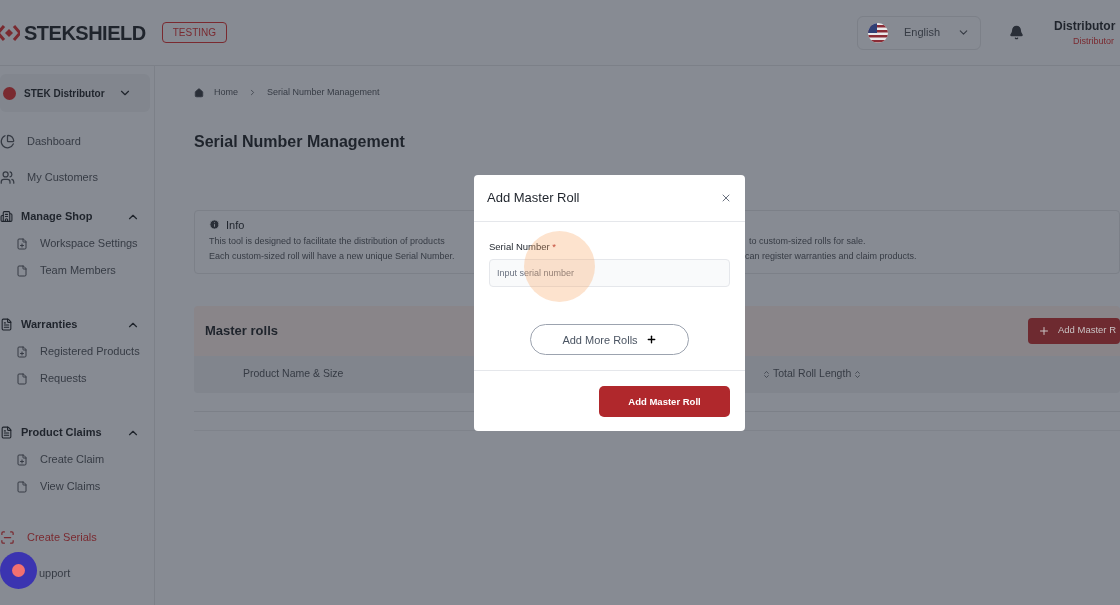 This screenshot has height=605, width=1120. Describe the element at coordinates (226, 93) in the screenshot. I see `breadcrumb-link: Home` at that location.